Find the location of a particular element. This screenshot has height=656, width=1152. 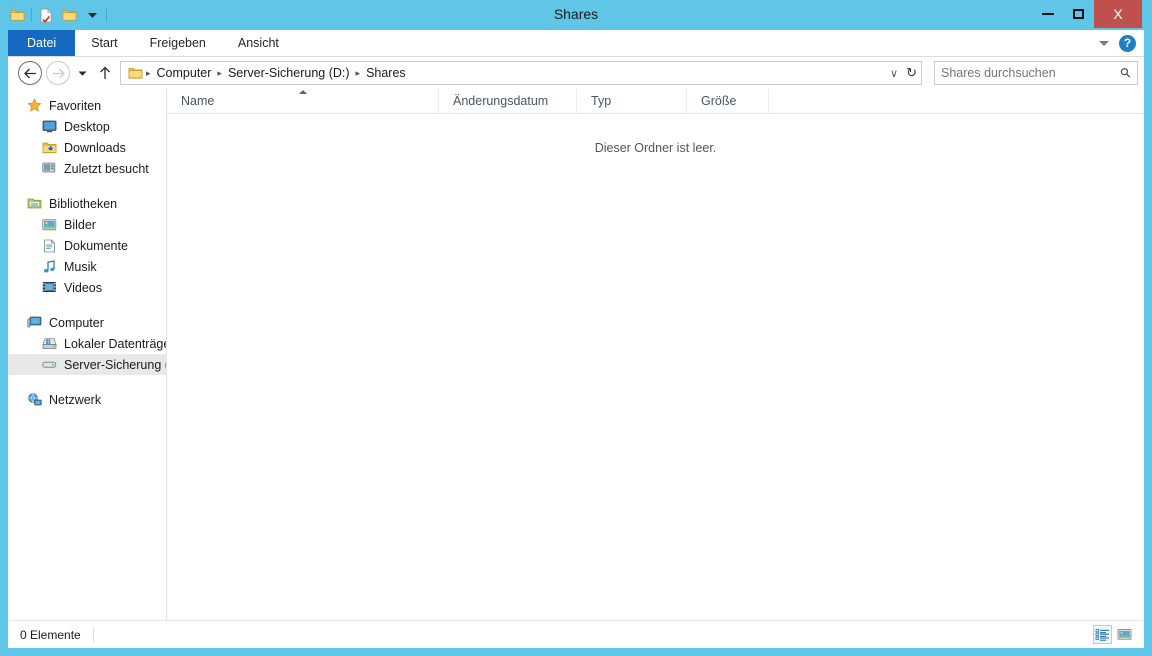

local-disk-icon is located at coordinates (49, 344).